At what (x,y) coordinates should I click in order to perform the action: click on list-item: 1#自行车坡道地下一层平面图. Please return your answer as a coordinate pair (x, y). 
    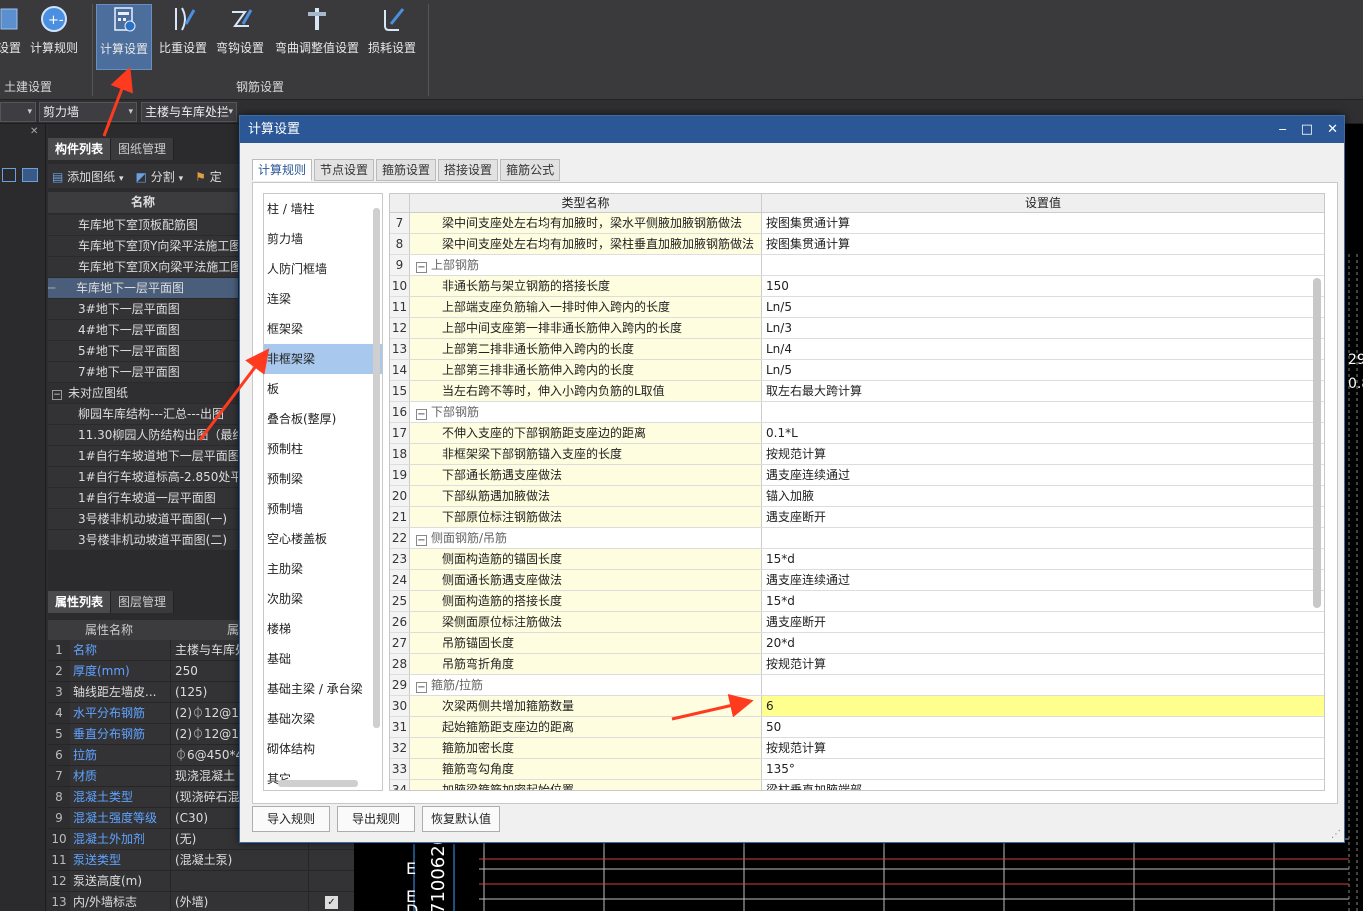
    Looking at the image, I should click on (143, 456).